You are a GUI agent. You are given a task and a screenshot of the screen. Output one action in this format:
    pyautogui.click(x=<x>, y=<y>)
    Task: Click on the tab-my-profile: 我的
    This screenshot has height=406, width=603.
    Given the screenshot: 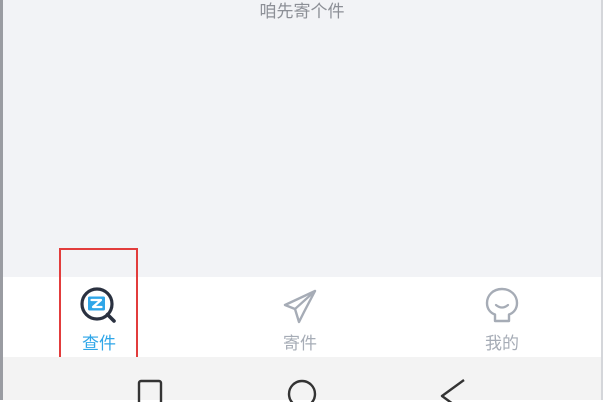 What is the action you would take?
    pyautogui.click(x=502, y=317)
    